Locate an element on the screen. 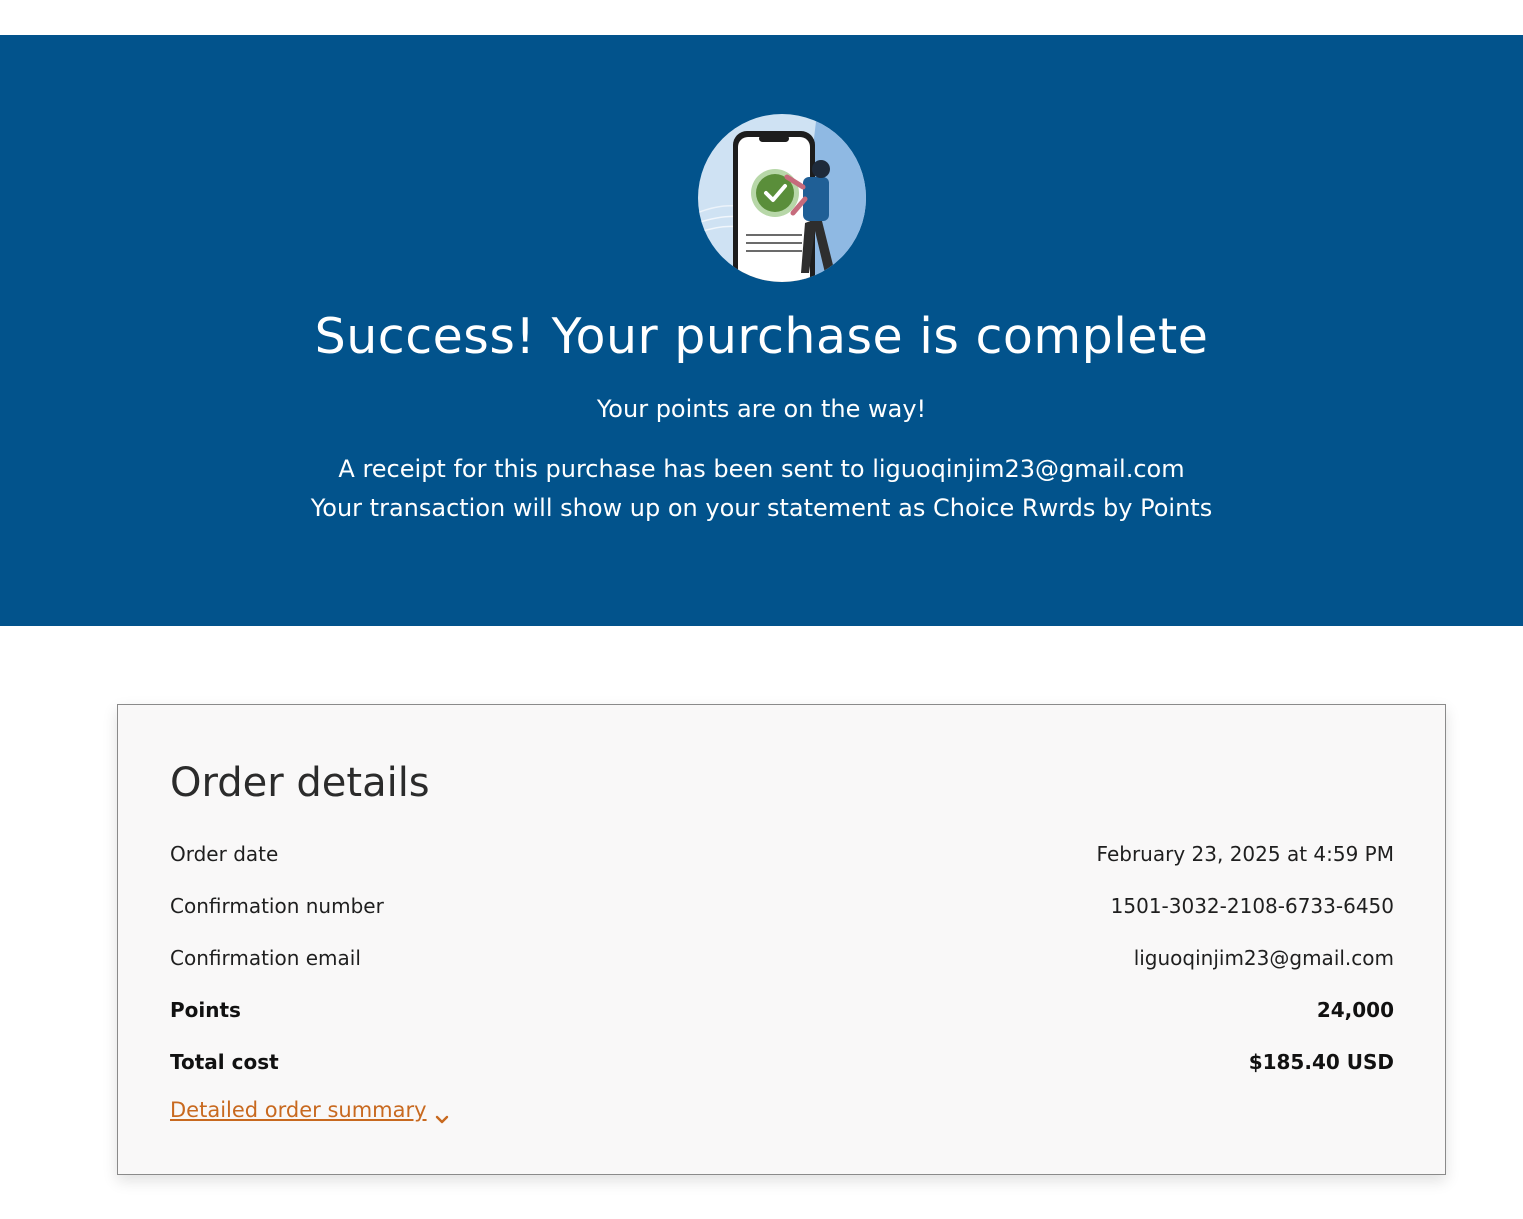  detailed-order-summary-link: Detailed order summary is located at coordinates (309, 1110).